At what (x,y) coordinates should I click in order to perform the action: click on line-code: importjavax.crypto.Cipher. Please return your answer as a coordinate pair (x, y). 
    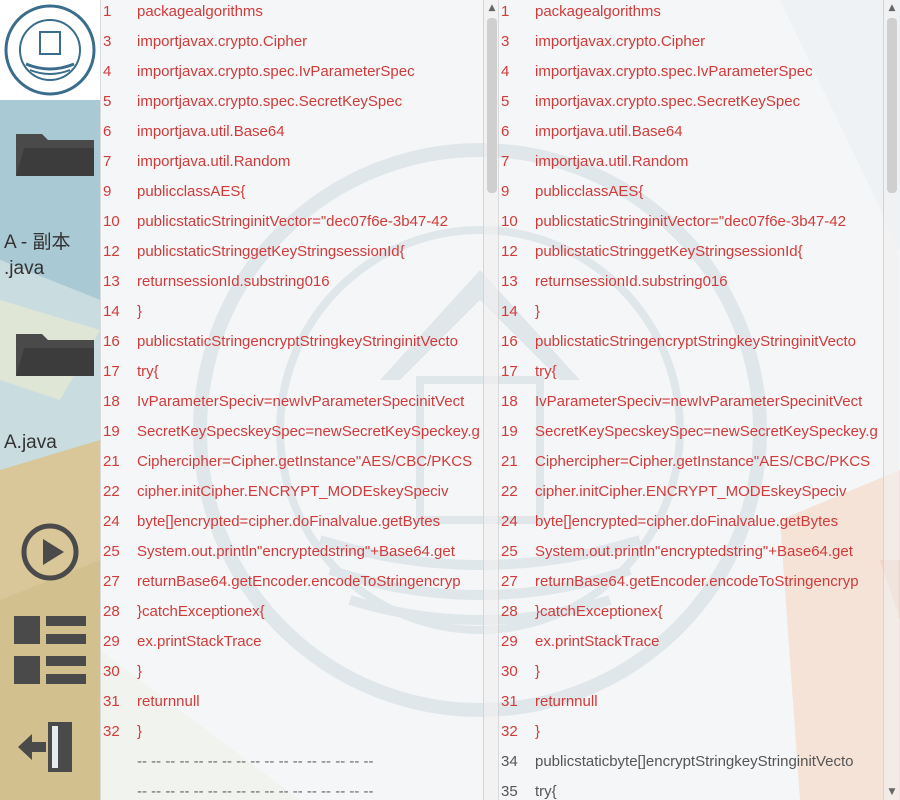
    Looking at the image, I should click on (222, 41).